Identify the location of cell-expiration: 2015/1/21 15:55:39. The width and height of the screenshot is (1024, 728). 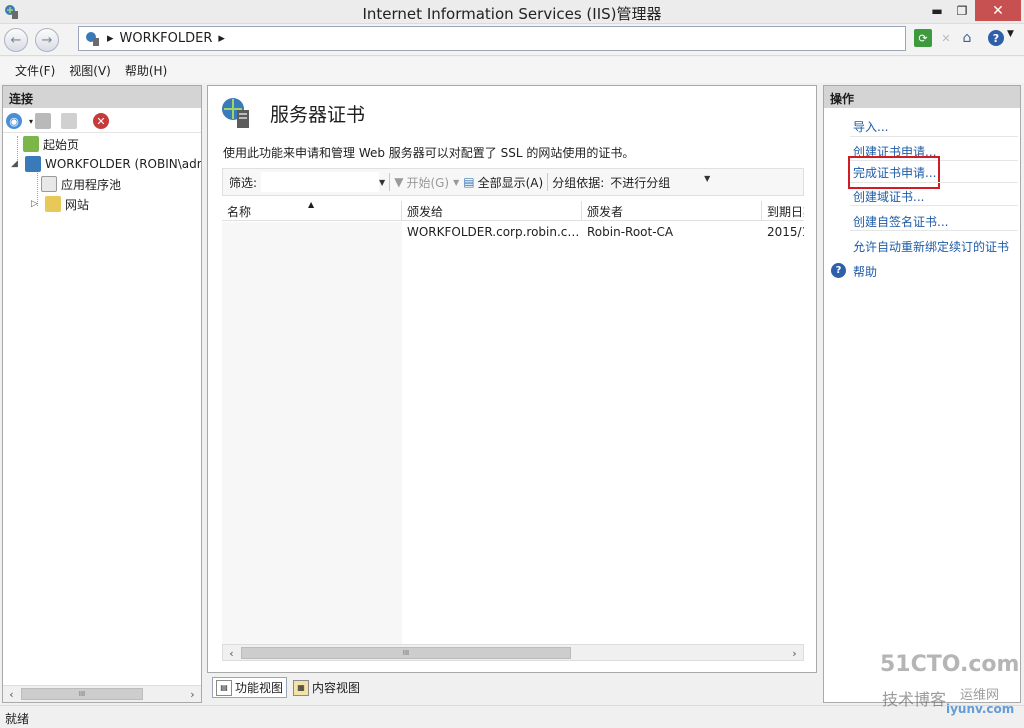
(785, 232).